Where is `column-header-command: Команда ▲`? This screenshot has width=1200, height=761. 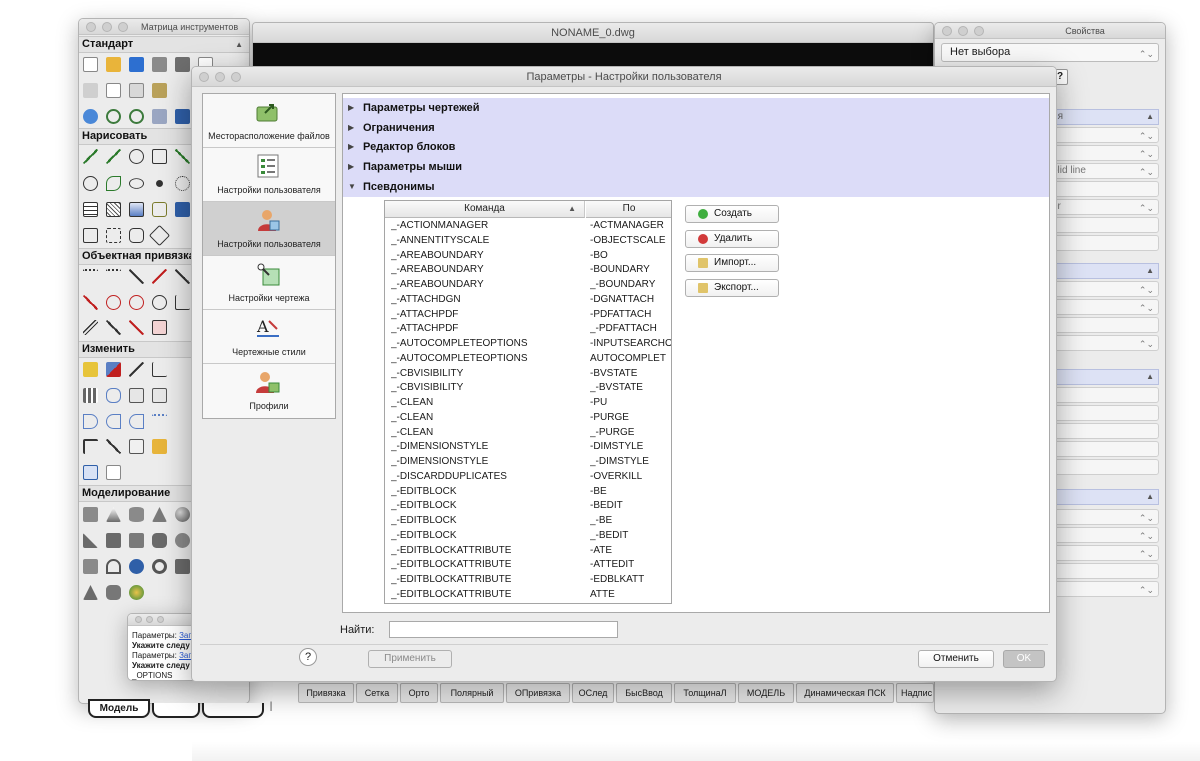
column-header-command: Команда ▲ is located at coordinates (485, 209).